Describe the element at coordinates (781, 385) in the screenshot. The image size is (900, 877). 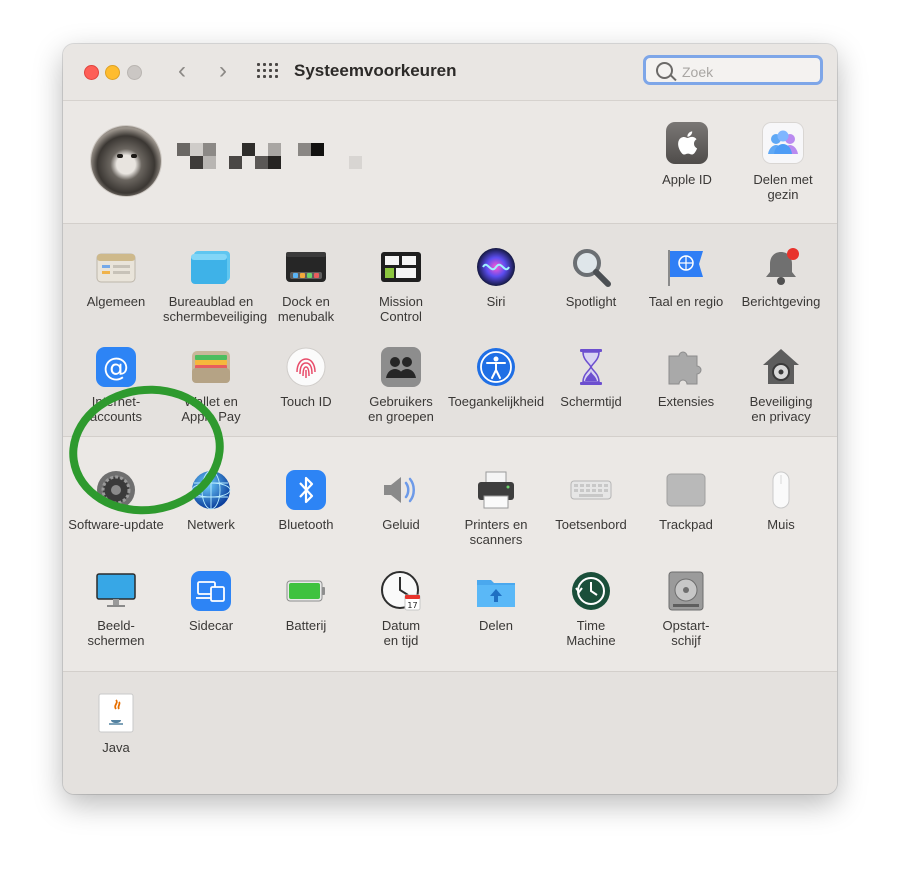
I see `pane-security-privacy: Beveiliging en privacy` at that location.